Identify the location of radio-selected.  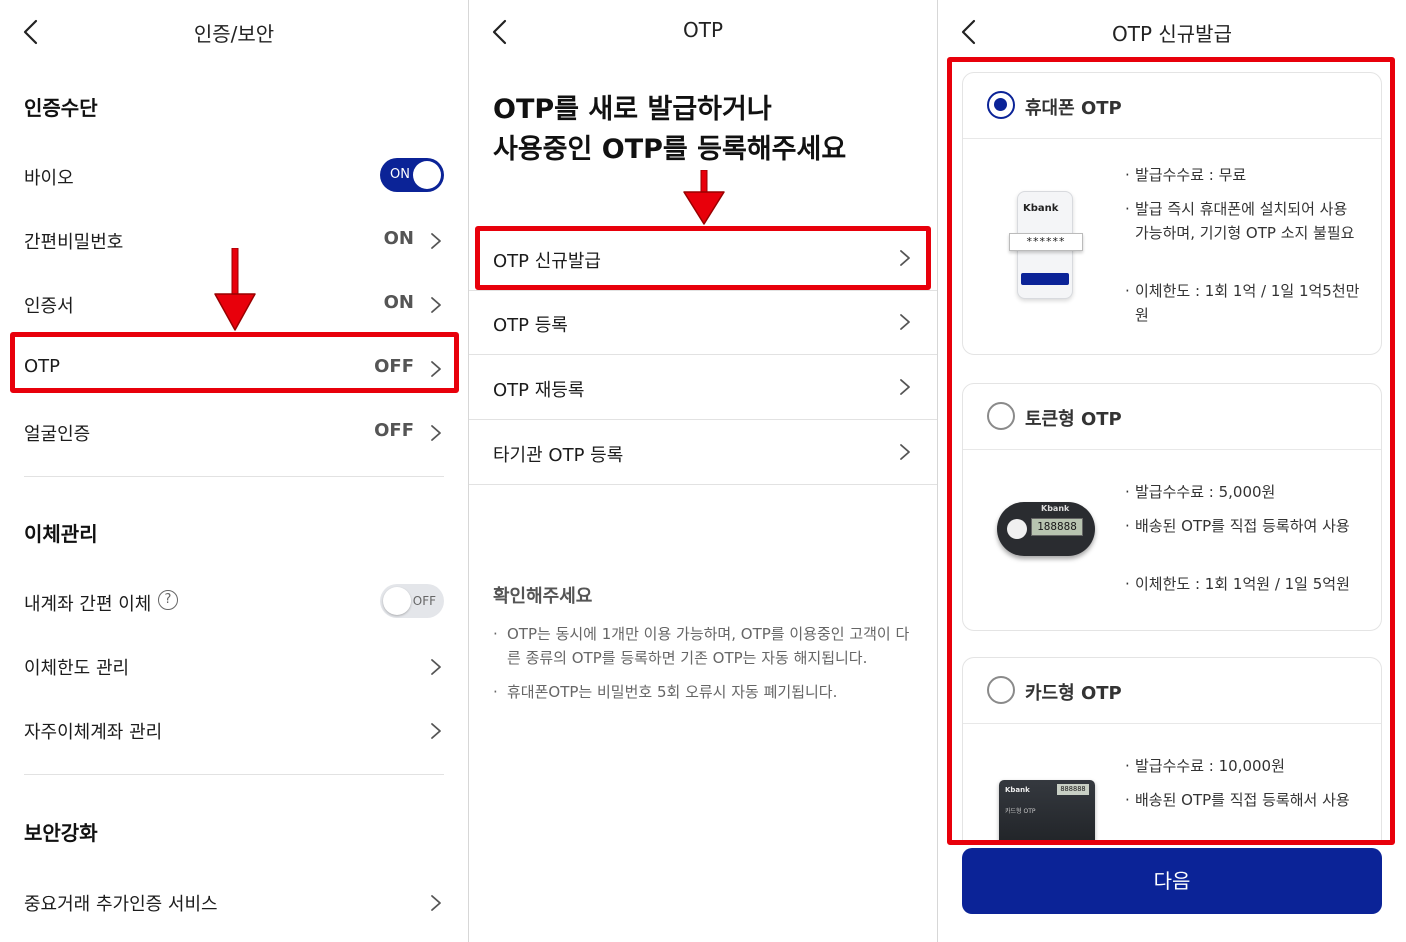
(1001, 105).